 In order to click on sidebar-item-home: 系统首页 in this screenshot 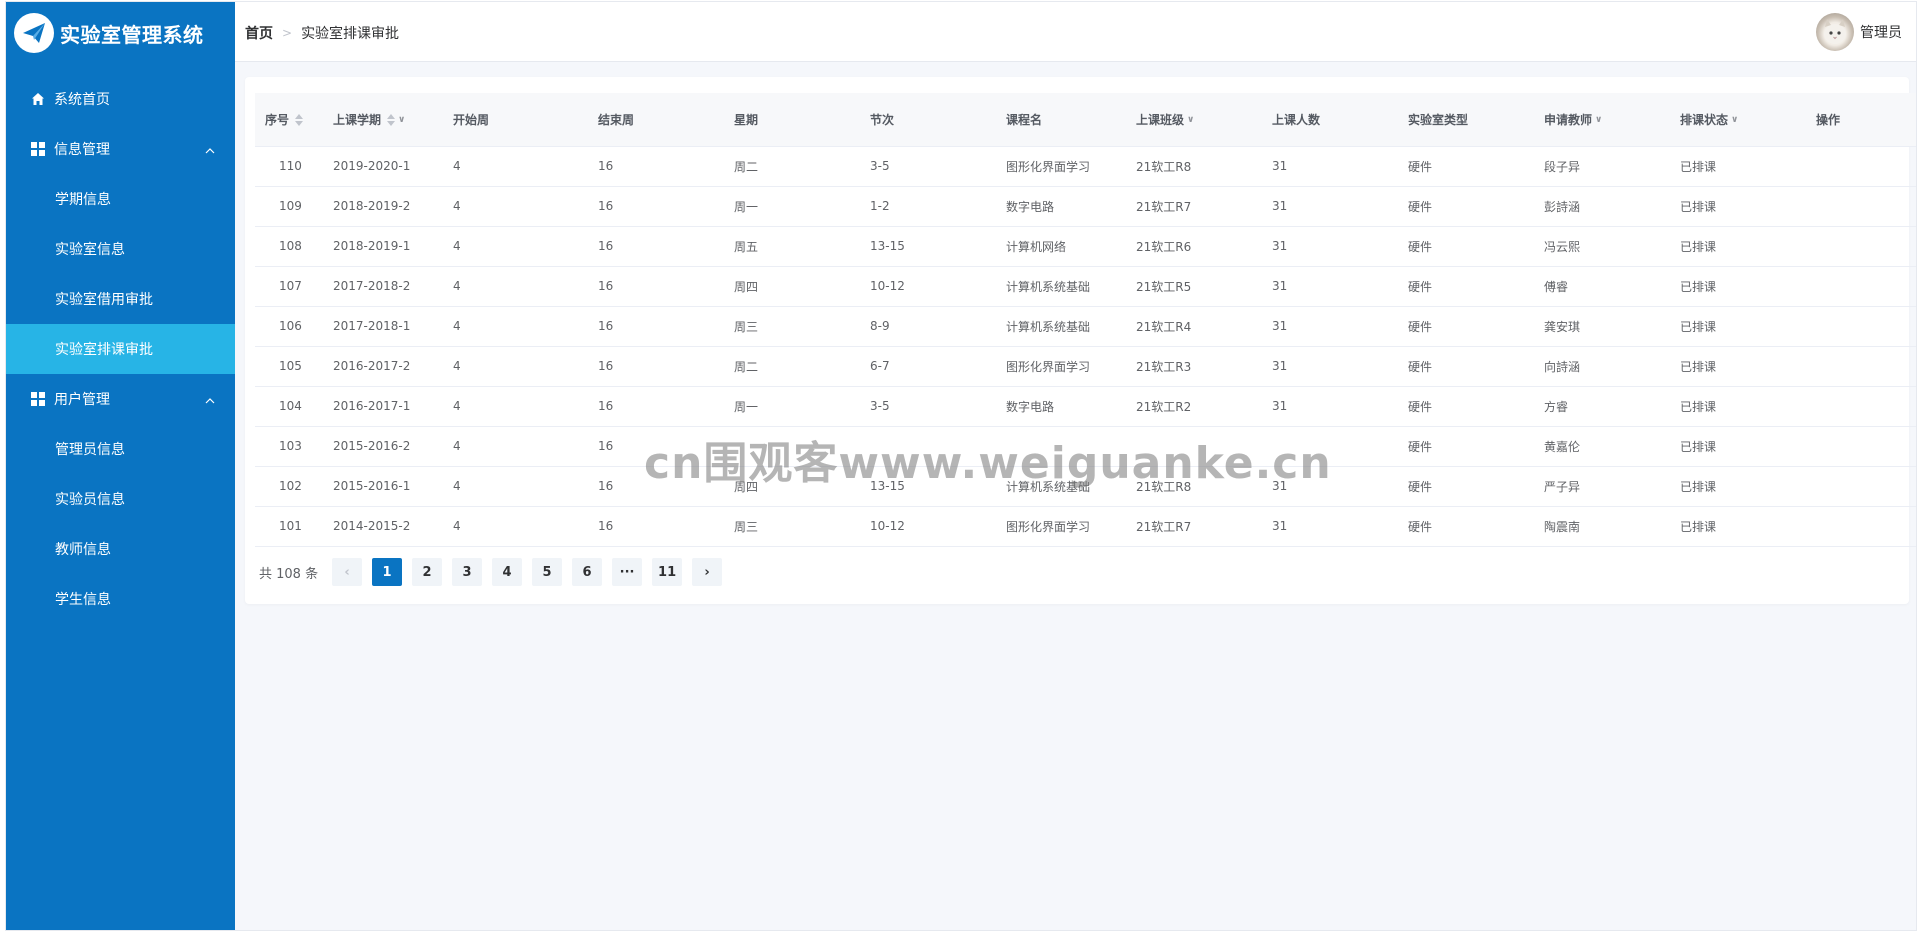, I will do `click(120, 99)`.